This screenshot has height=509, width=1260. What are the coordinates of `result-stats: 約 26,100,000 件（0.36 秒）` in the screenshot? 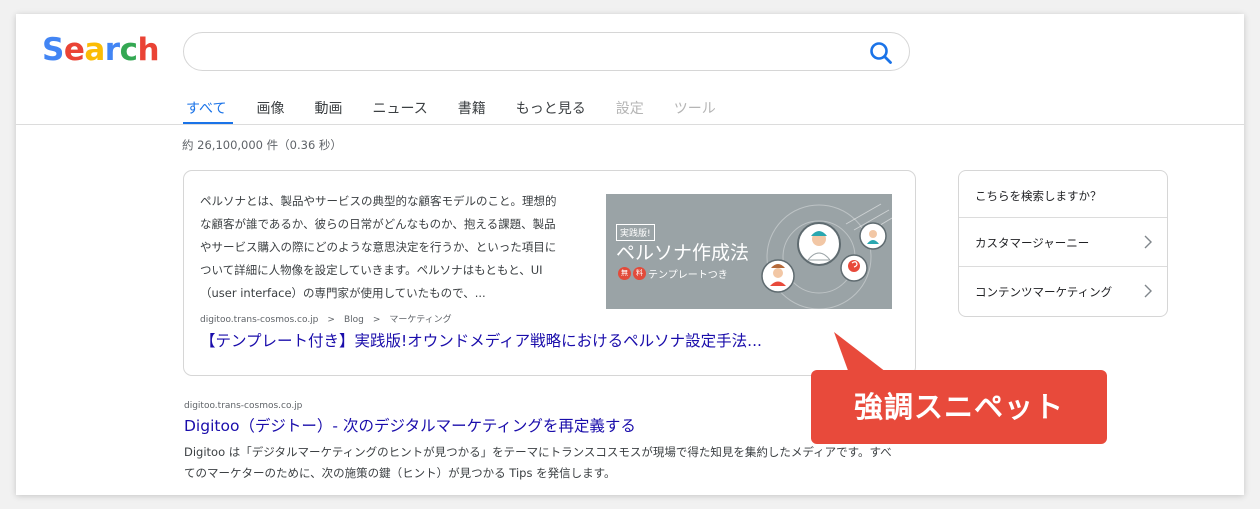 It's located at (262, 145).